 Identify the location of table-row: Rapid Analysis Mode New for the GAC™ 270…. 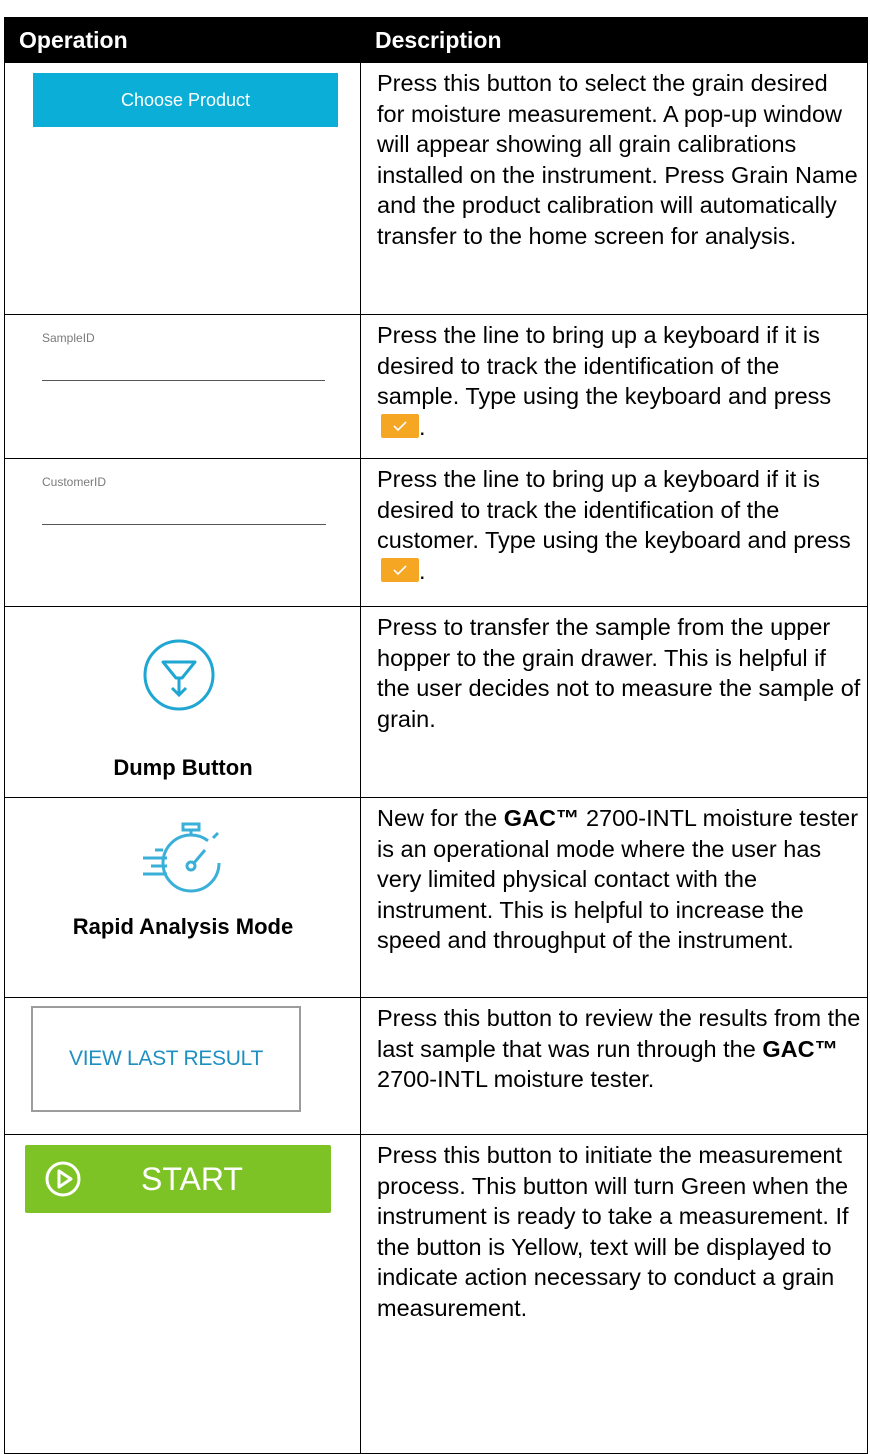
(436, 898).